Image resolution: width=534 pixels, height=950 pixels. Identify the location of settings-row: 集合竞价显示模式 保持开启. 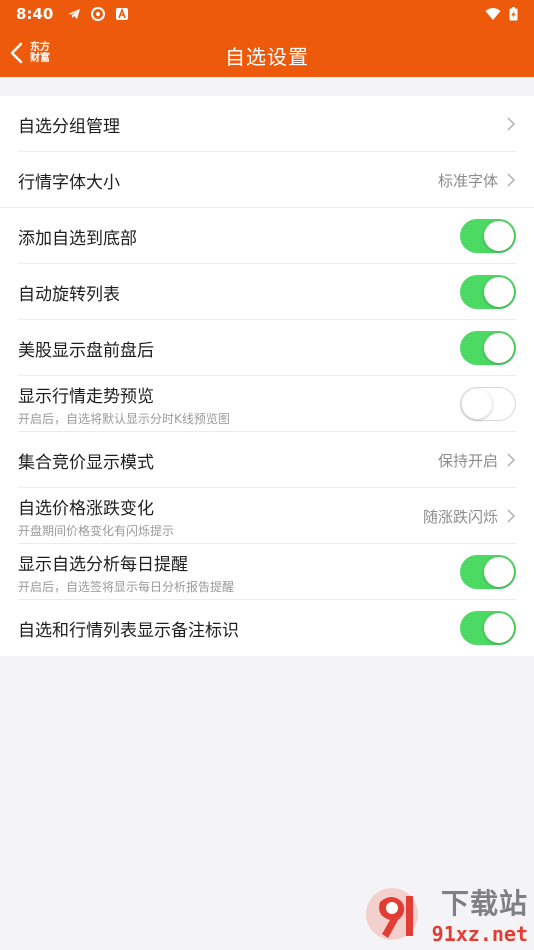
(267, 460).